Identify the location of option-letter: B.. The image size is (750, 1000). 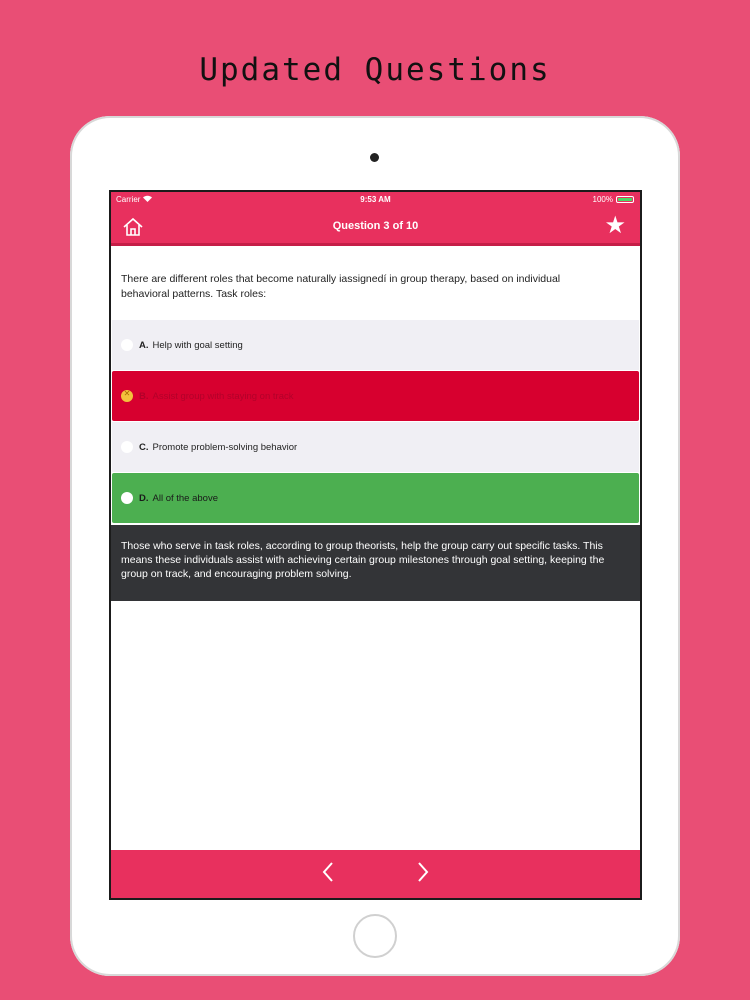
(144, 396).